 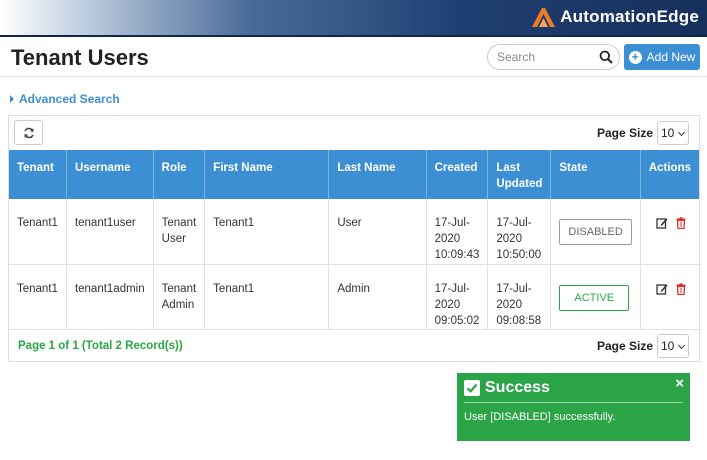 I want to click on header-tenant: Tenant, so click(x=38, y=174).